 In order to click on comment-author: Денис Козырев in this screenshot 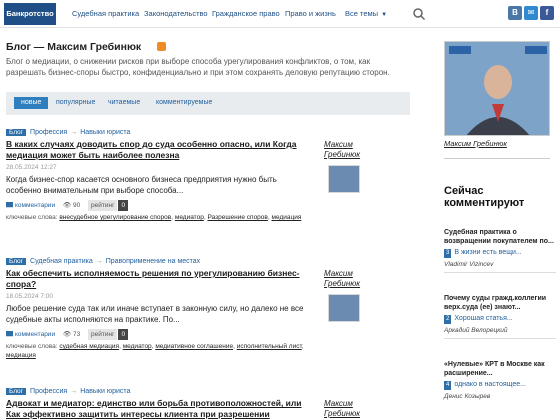, I will do `click(500, 396)`.